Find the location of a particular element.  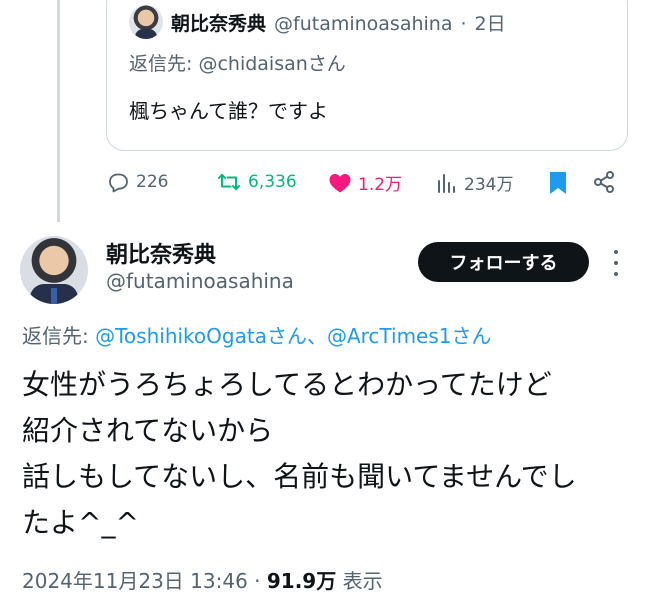

quoted-reply-to: 返信先: @chidaisanさん is located at coordinates (237, 62).